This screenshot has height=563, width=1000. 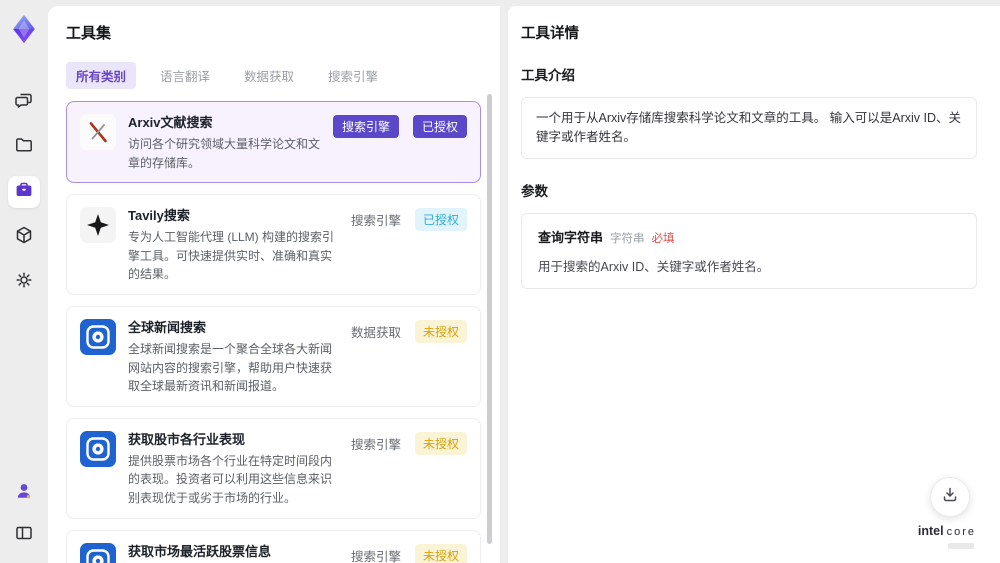 I want to click on folder-icon, so click(x=24, y=147).